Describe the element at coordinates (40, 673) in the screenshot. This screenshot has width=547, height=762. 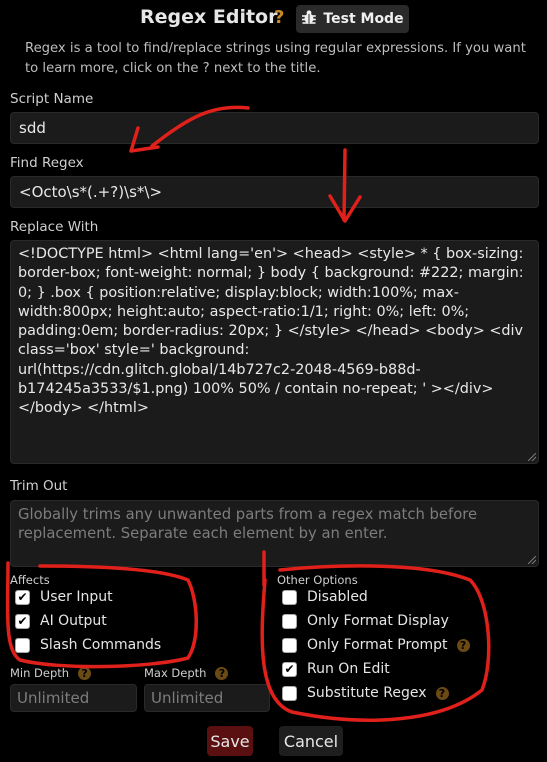
I see `min-depth-label-text: Min Depth` at that location.